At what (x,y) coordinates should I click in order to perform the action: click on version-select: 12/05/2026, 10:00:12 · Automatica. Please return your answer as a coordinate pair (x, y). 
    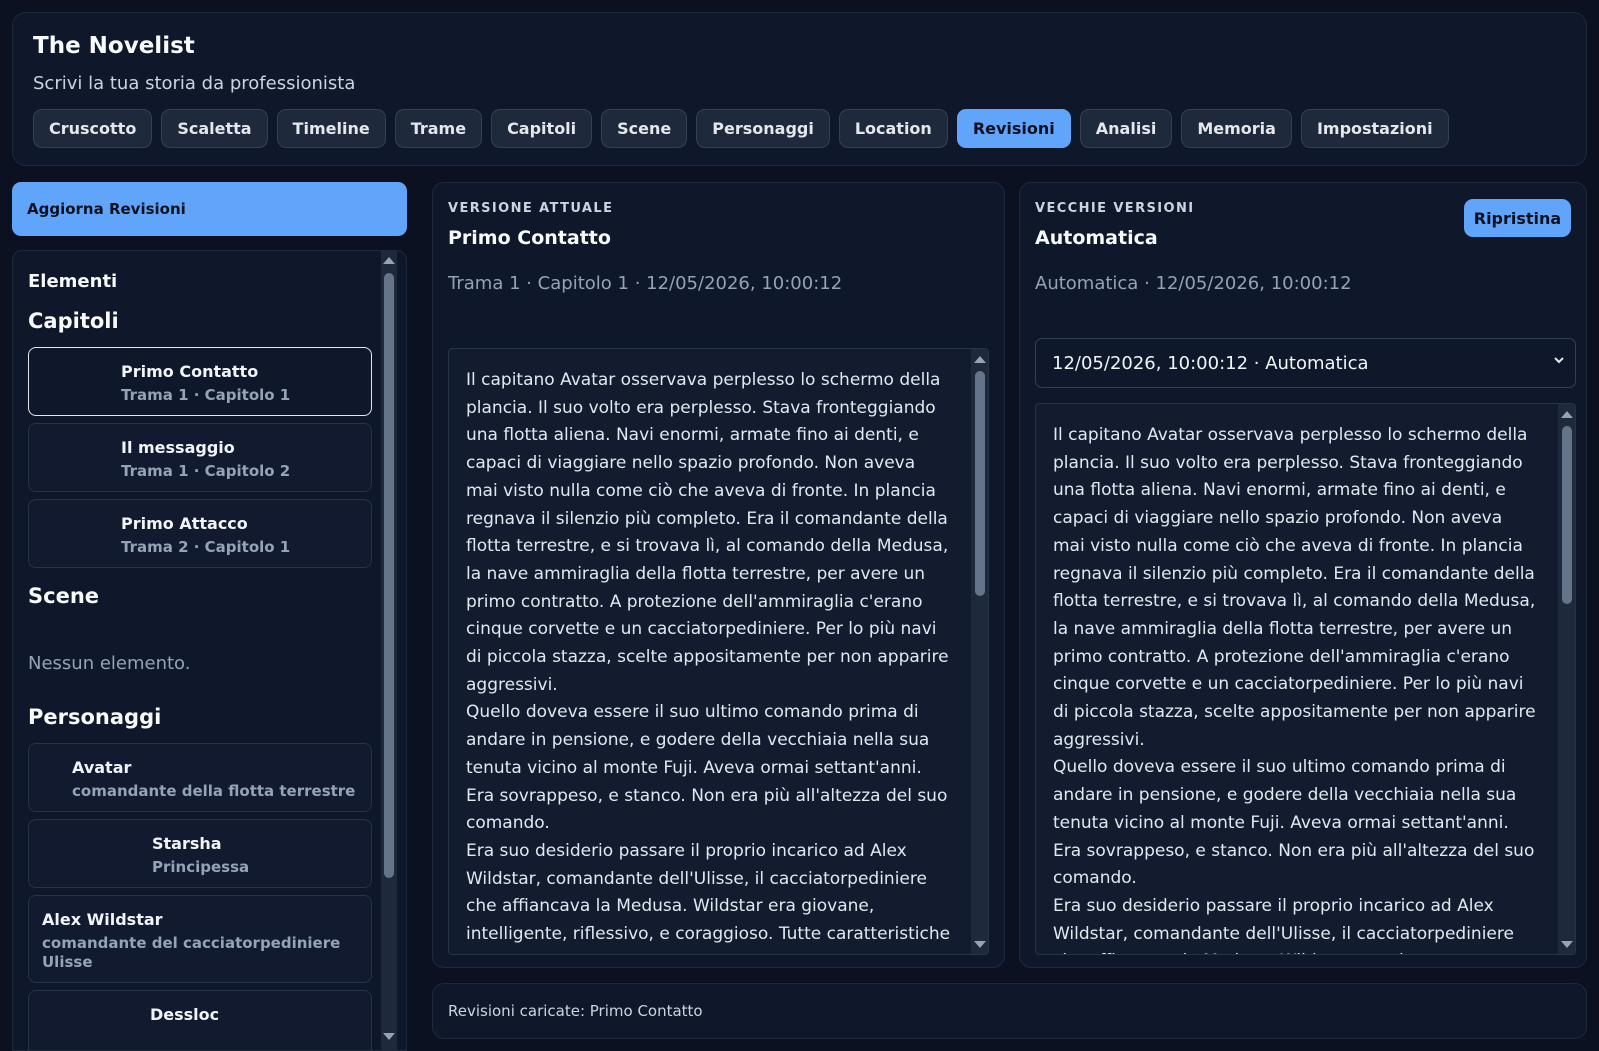
    Looking at the image, I should click on (1305, 363).